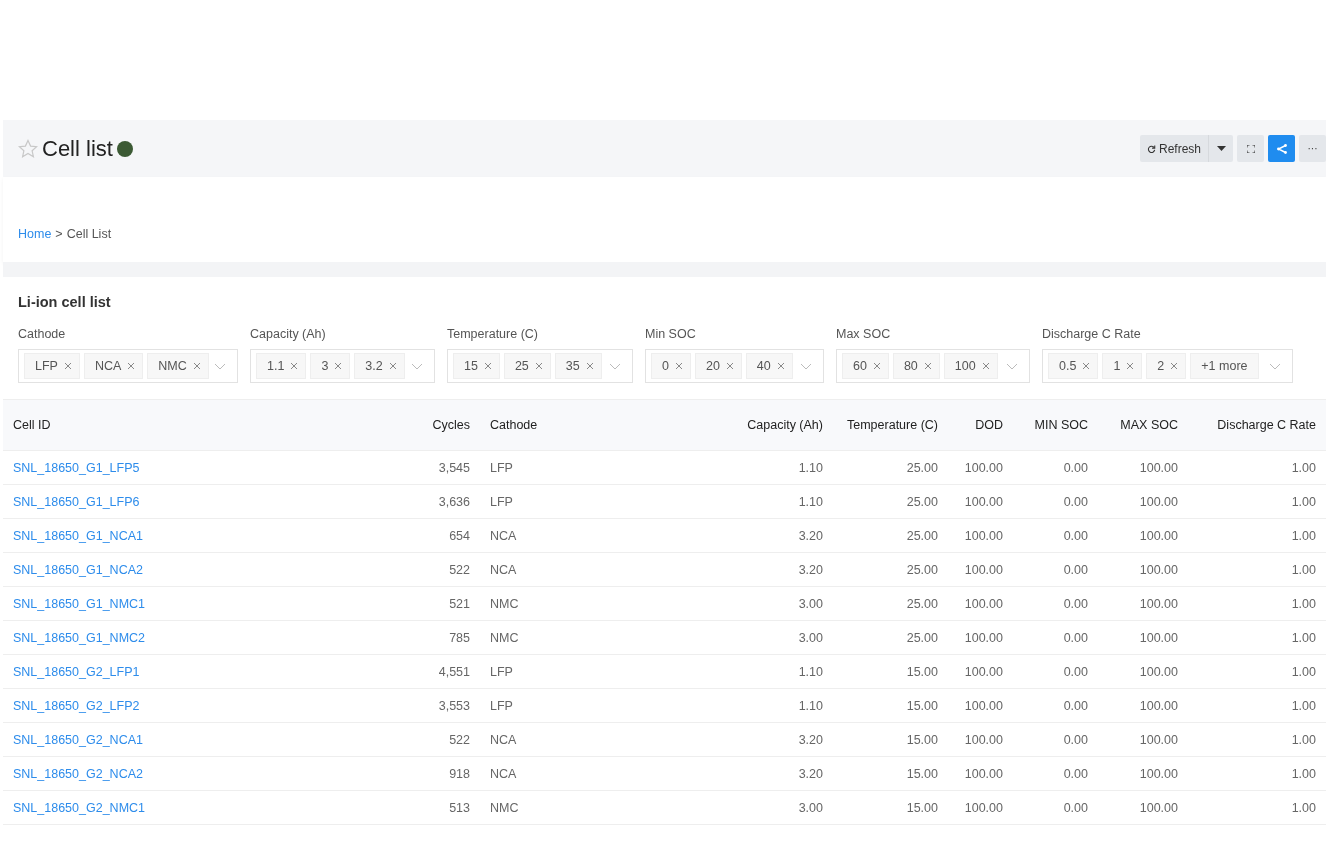  What do you see at coordinates (712, 366) in the screenshot?
I see `tag-label: 20` at bounding box center [712, 366].